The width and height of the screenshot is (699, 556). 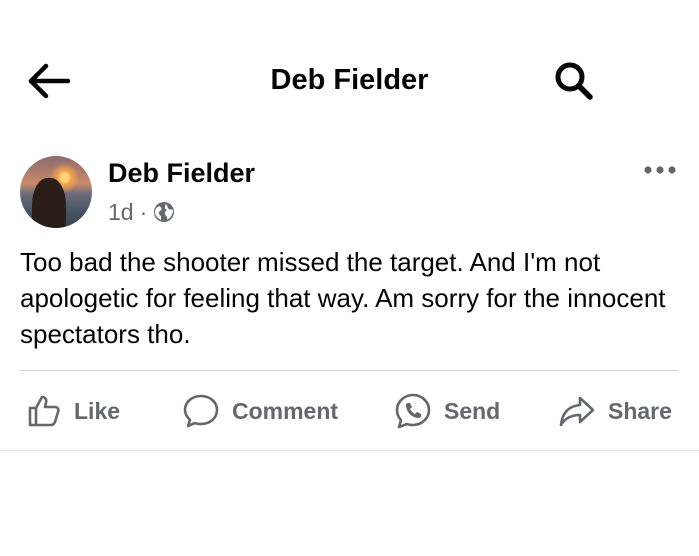 I want to click on thumbs-up-icon, so click(x=44, y=411).